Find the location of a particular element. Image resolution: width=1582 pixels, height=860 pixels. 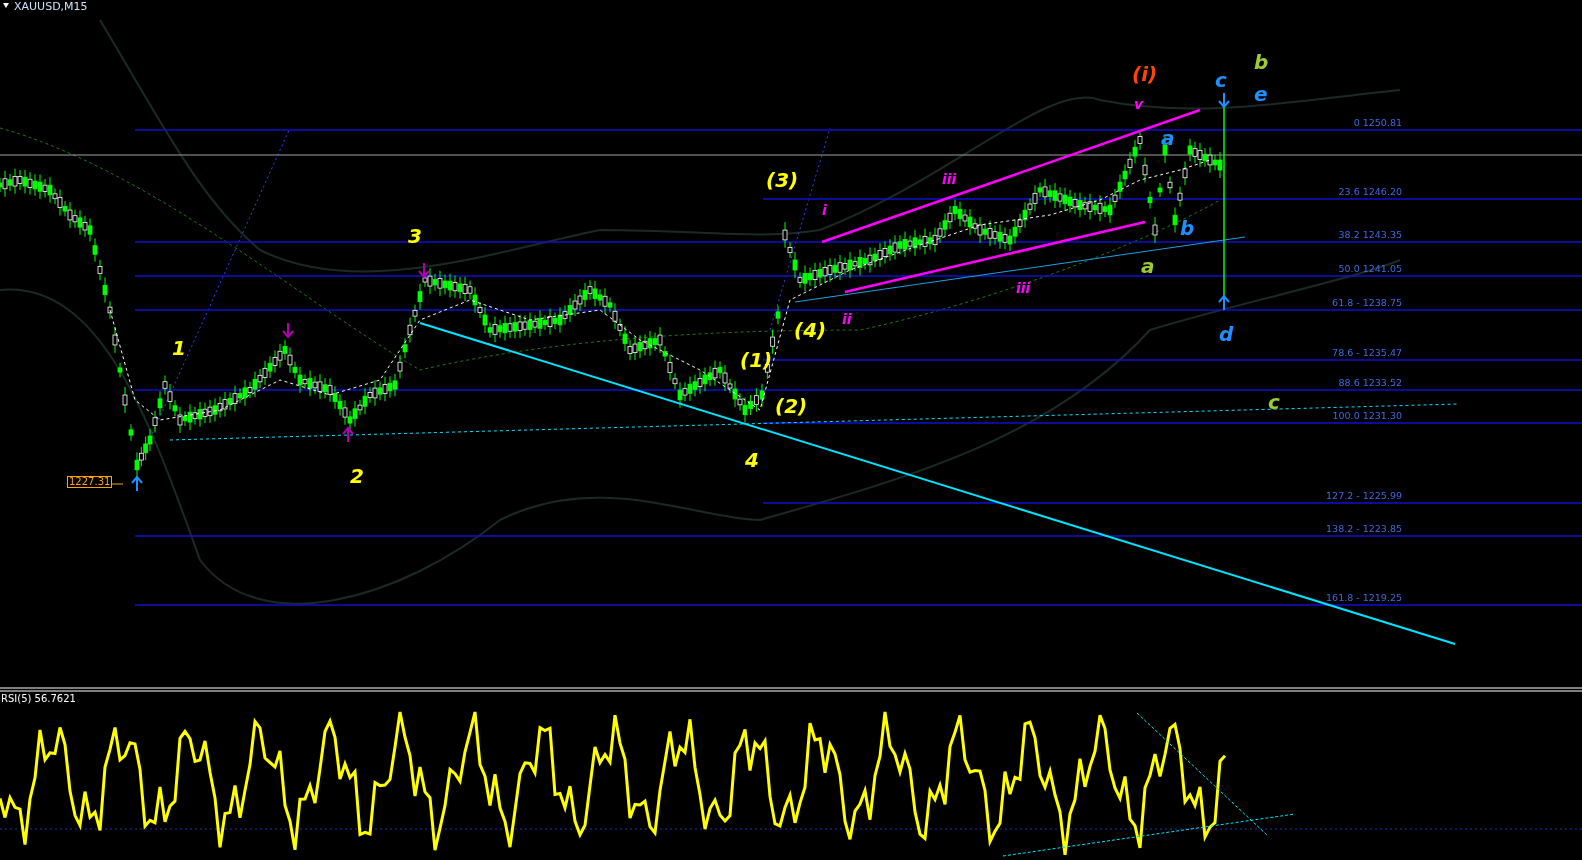

fibonacci-level-label: 23.6 1246.20 is located at coordinates (1370, 192).